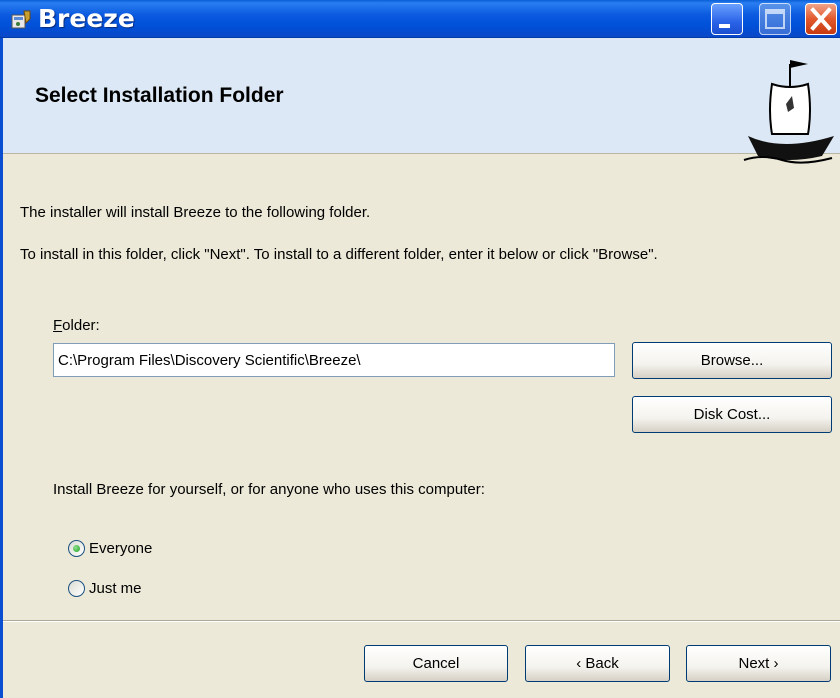 The height and width of the screenshot is (698, 840). What do you see at coordinates (115, 588) in the screenshot?
I see `radio-just-me-label: Just me` at bounding box center [115, 588].